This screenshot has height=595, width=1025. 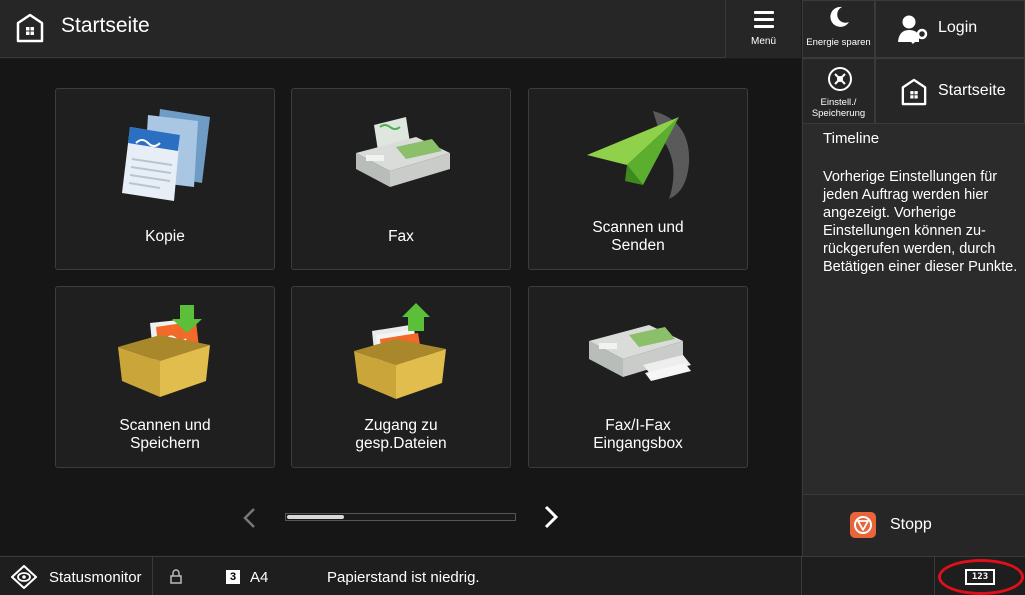 What do you see at coordinates (972, 90) in the screenshot?
I see `home-label: Startseite` at bounding box center [972, 90].